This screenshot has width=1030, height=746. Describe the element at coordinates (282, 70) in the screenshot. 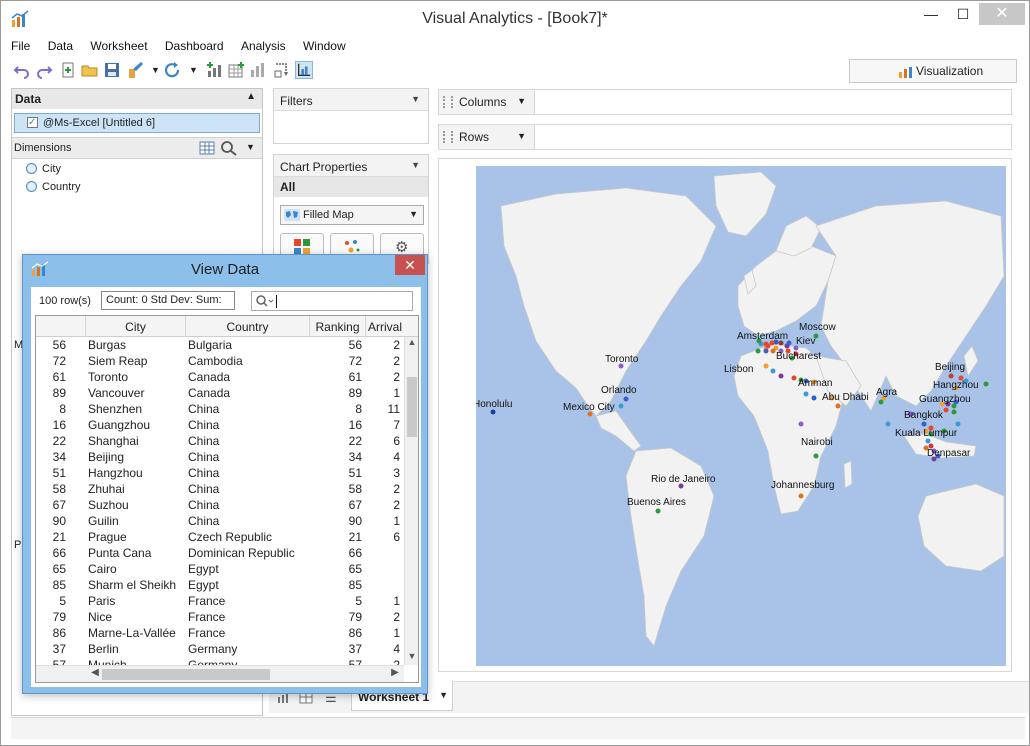

I see `swap-axes-icon` at that location.